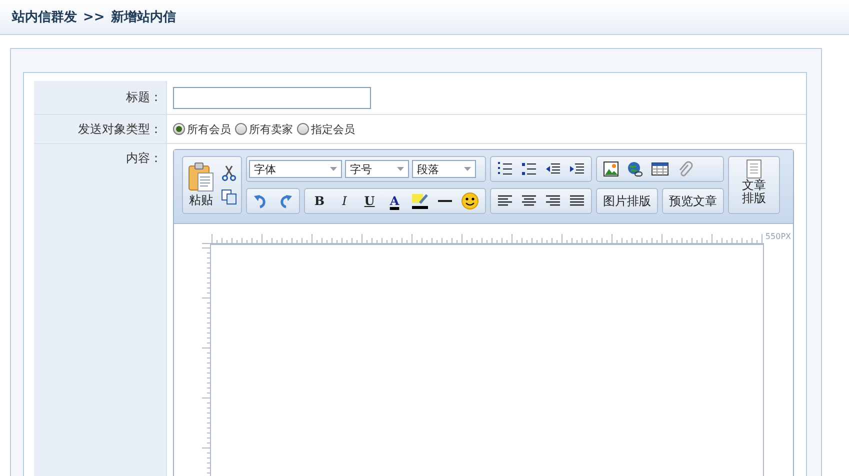 The width and height of the screenshot is (849, 476). I want to click on ruler-label: 550PX, so click(778, 236).